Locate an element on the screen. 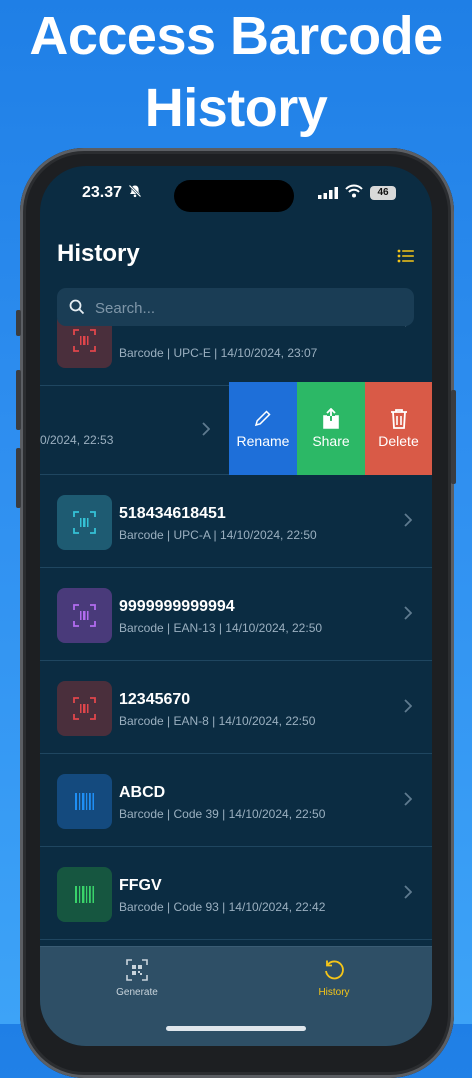 Image resolution: width=472 pixels, height=1078 pixels. battery-indicator: 46 is located at coordinates (383, 193).